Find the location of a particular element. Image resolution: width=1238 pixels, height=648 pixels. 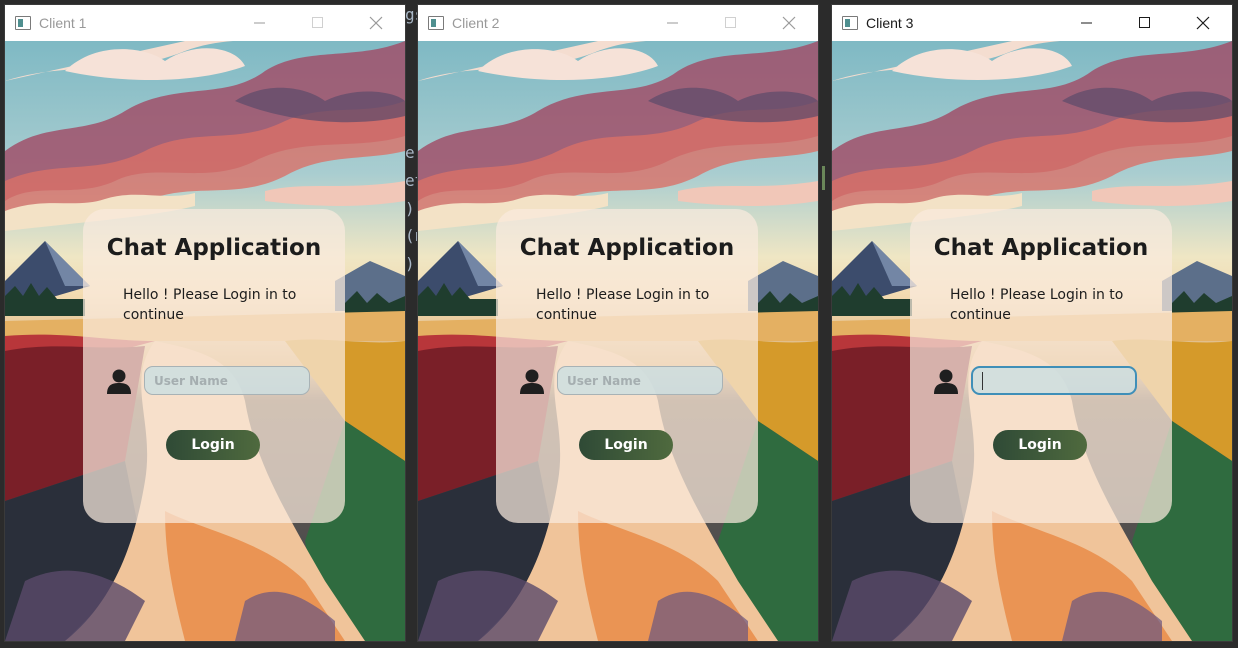

title-bar: Client 1 is located at coordinates (205, 23).